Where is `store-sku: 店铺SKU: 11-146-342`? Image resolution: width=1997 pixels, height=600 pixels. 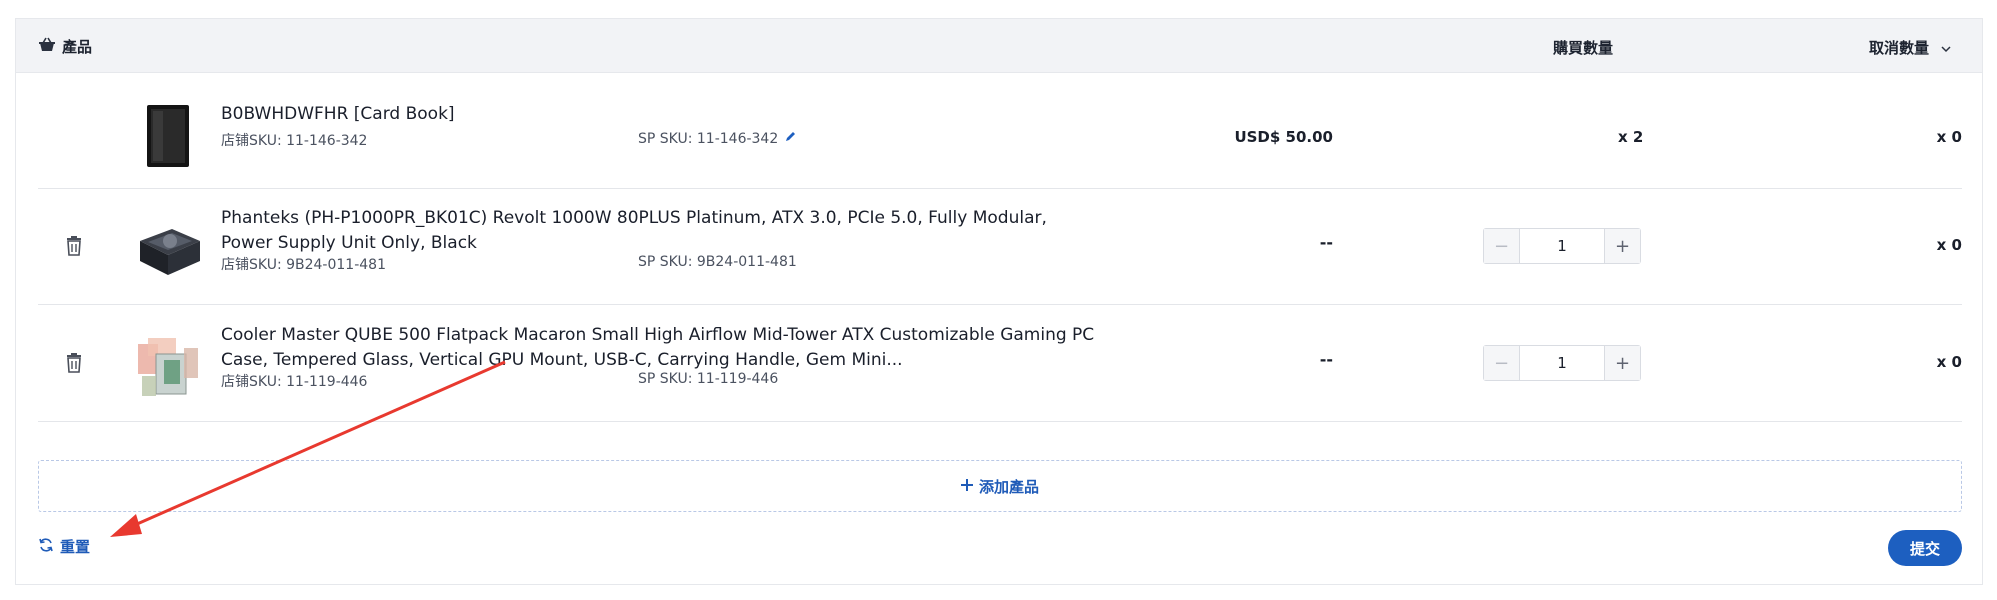
store-sku: 店铺SKU: 11-146-342 is located at coordinates (294, 141).